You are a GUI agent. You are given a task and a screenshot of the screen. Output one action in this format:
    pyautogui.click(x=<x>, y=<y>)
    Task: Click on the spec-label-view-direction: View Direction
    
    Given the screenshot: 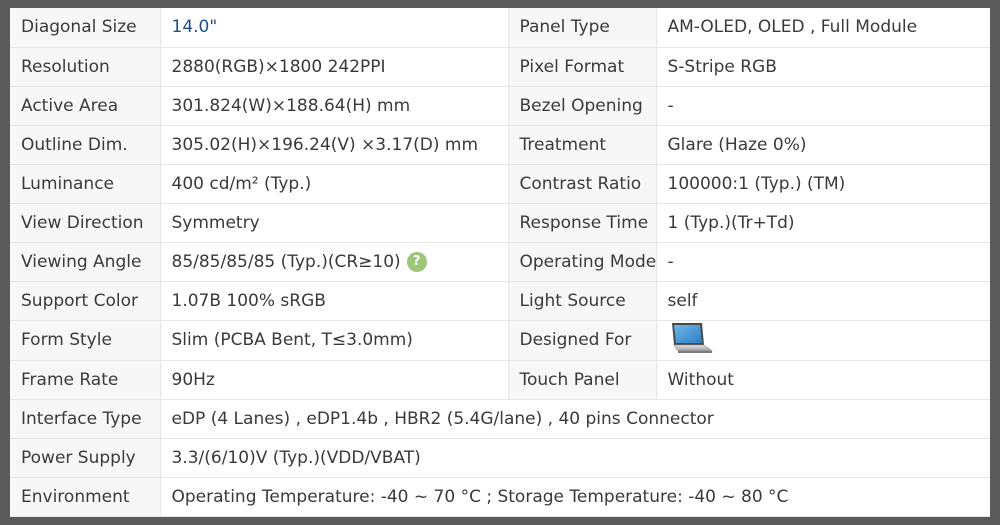 What is the action you would take?
    pyautogui.click(x=85, y=223)
    